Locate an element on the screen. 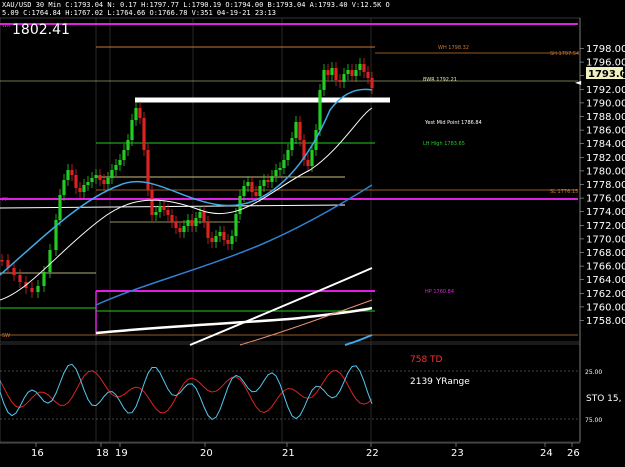 The width and height of the screenshot is (625, 467). date-tick-label: 22 is located at coordinates (372, 453).